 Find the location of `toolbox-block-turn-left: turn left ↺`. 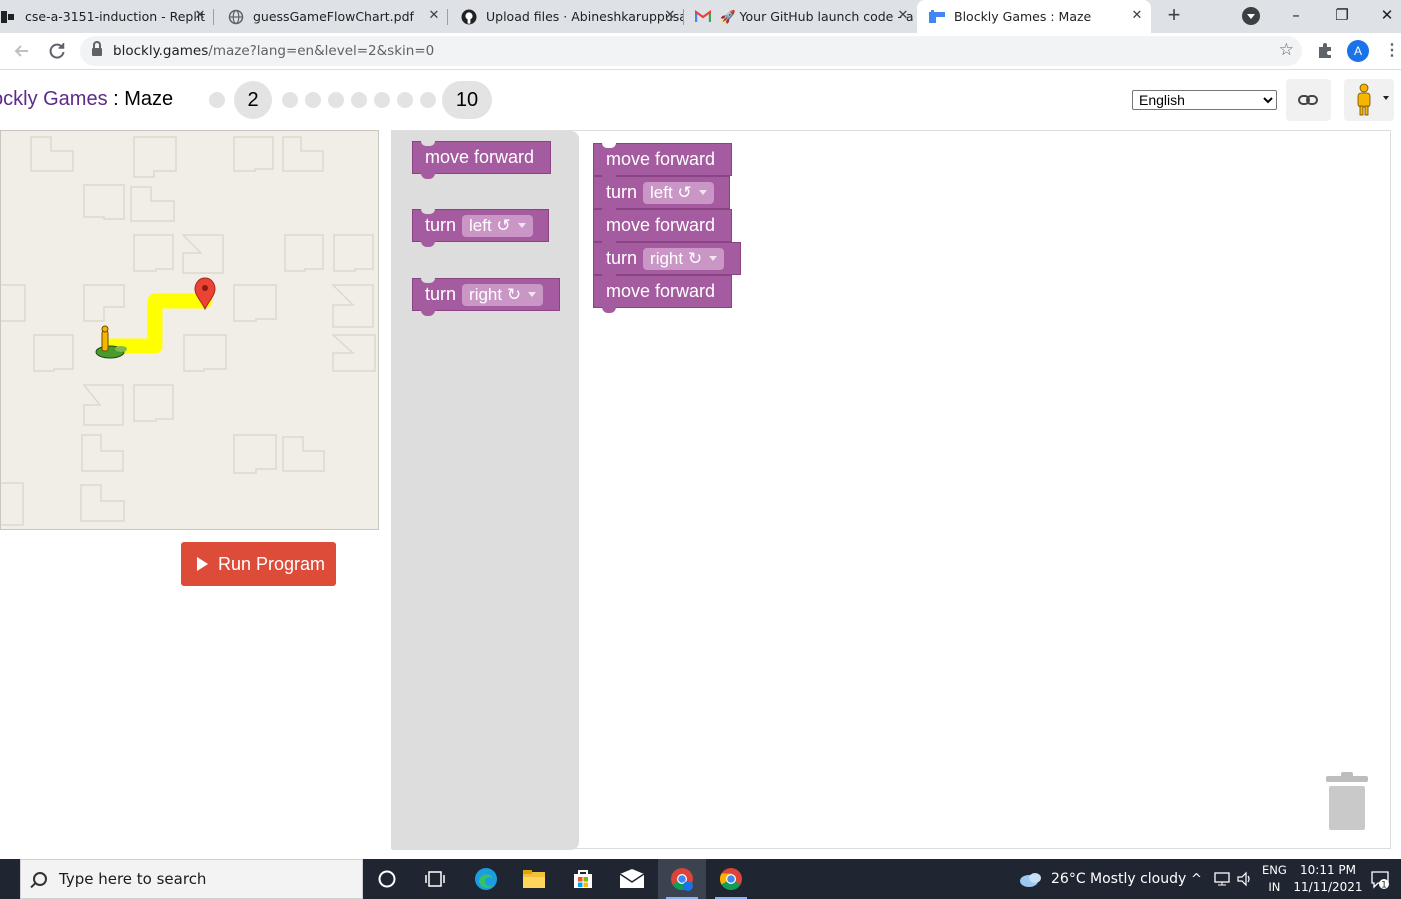

toolbox-block-turn-left: turn left ↺ is located at coordinates (480, 228).